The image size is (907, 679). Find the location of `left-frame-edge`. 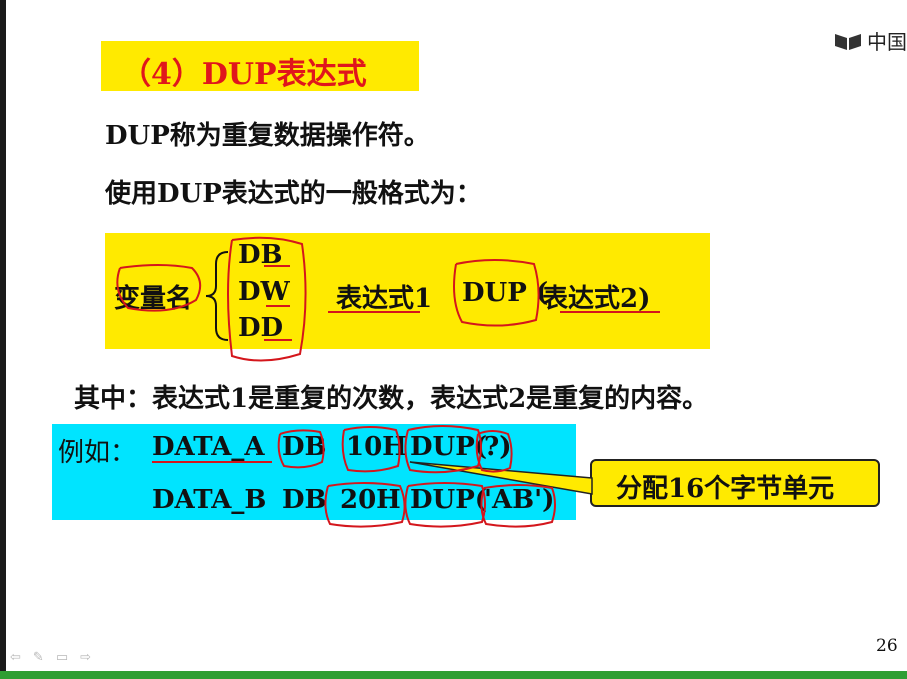

left-frame-edge is located at coordinates (3, 339).